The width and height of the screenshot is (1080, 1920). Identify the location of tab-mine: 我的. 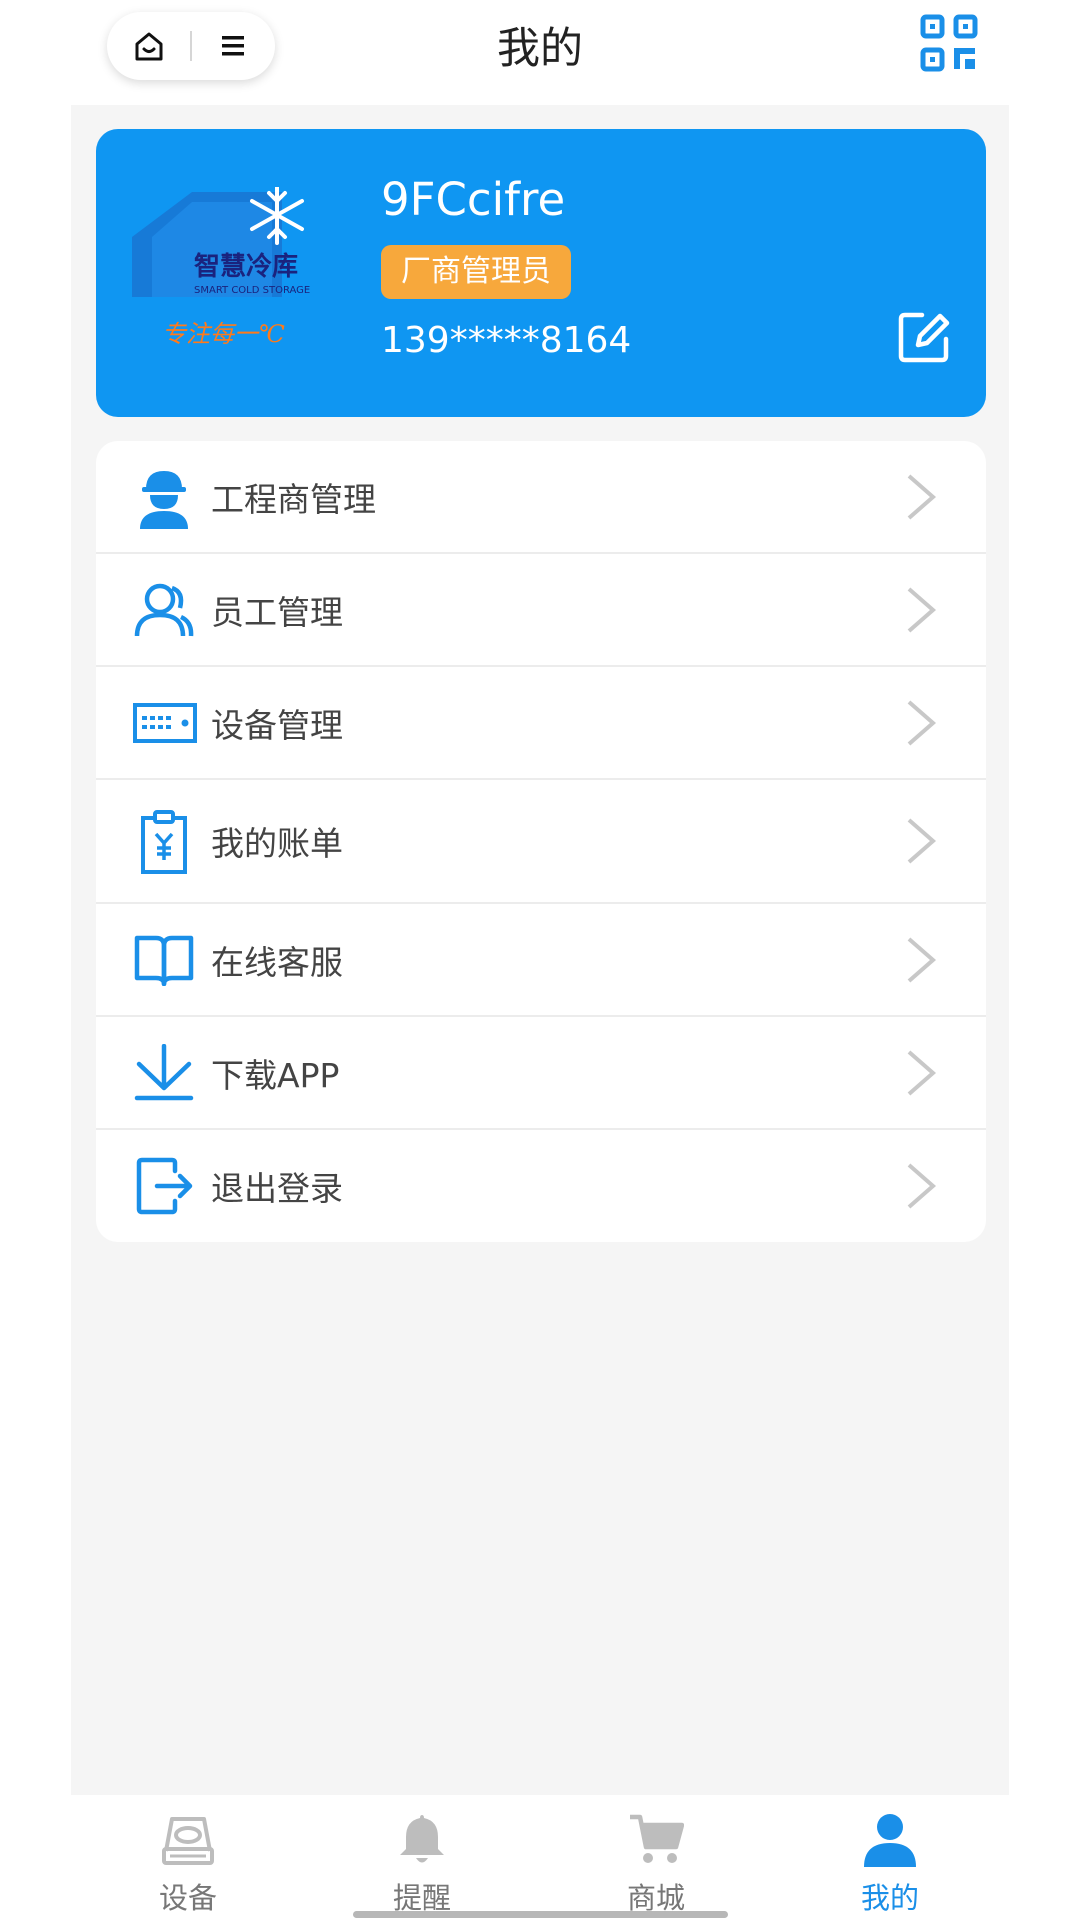
(890, 1857).